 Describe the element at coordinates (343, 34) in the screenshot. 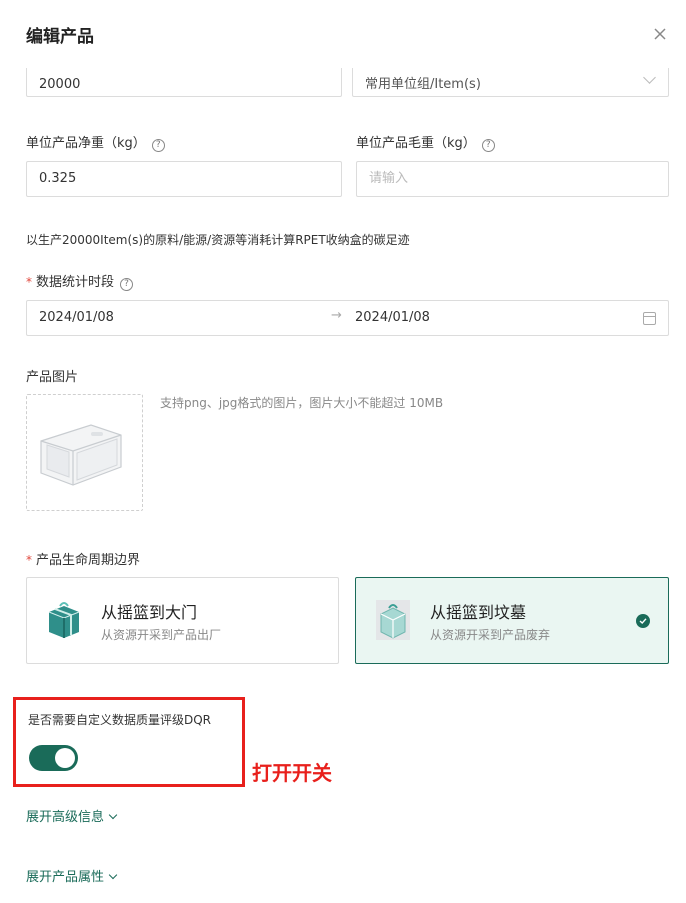

I see `dialog-header: 编辑产品` at that location.